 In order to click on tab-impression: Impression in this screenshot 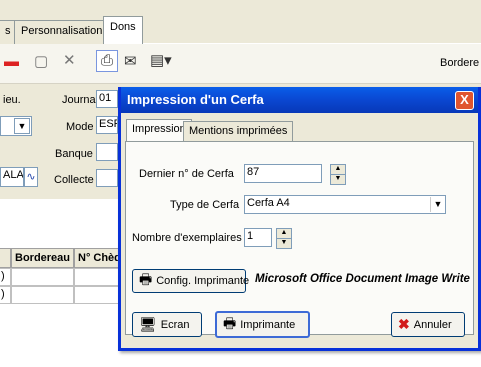, I will do `click(159, 130)`.